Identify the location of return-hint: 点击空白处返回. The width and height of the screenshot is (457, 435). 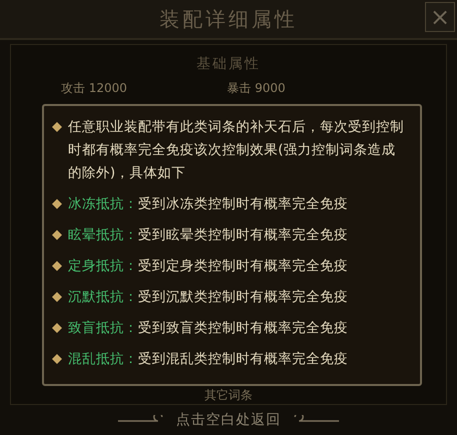
(228, 420).